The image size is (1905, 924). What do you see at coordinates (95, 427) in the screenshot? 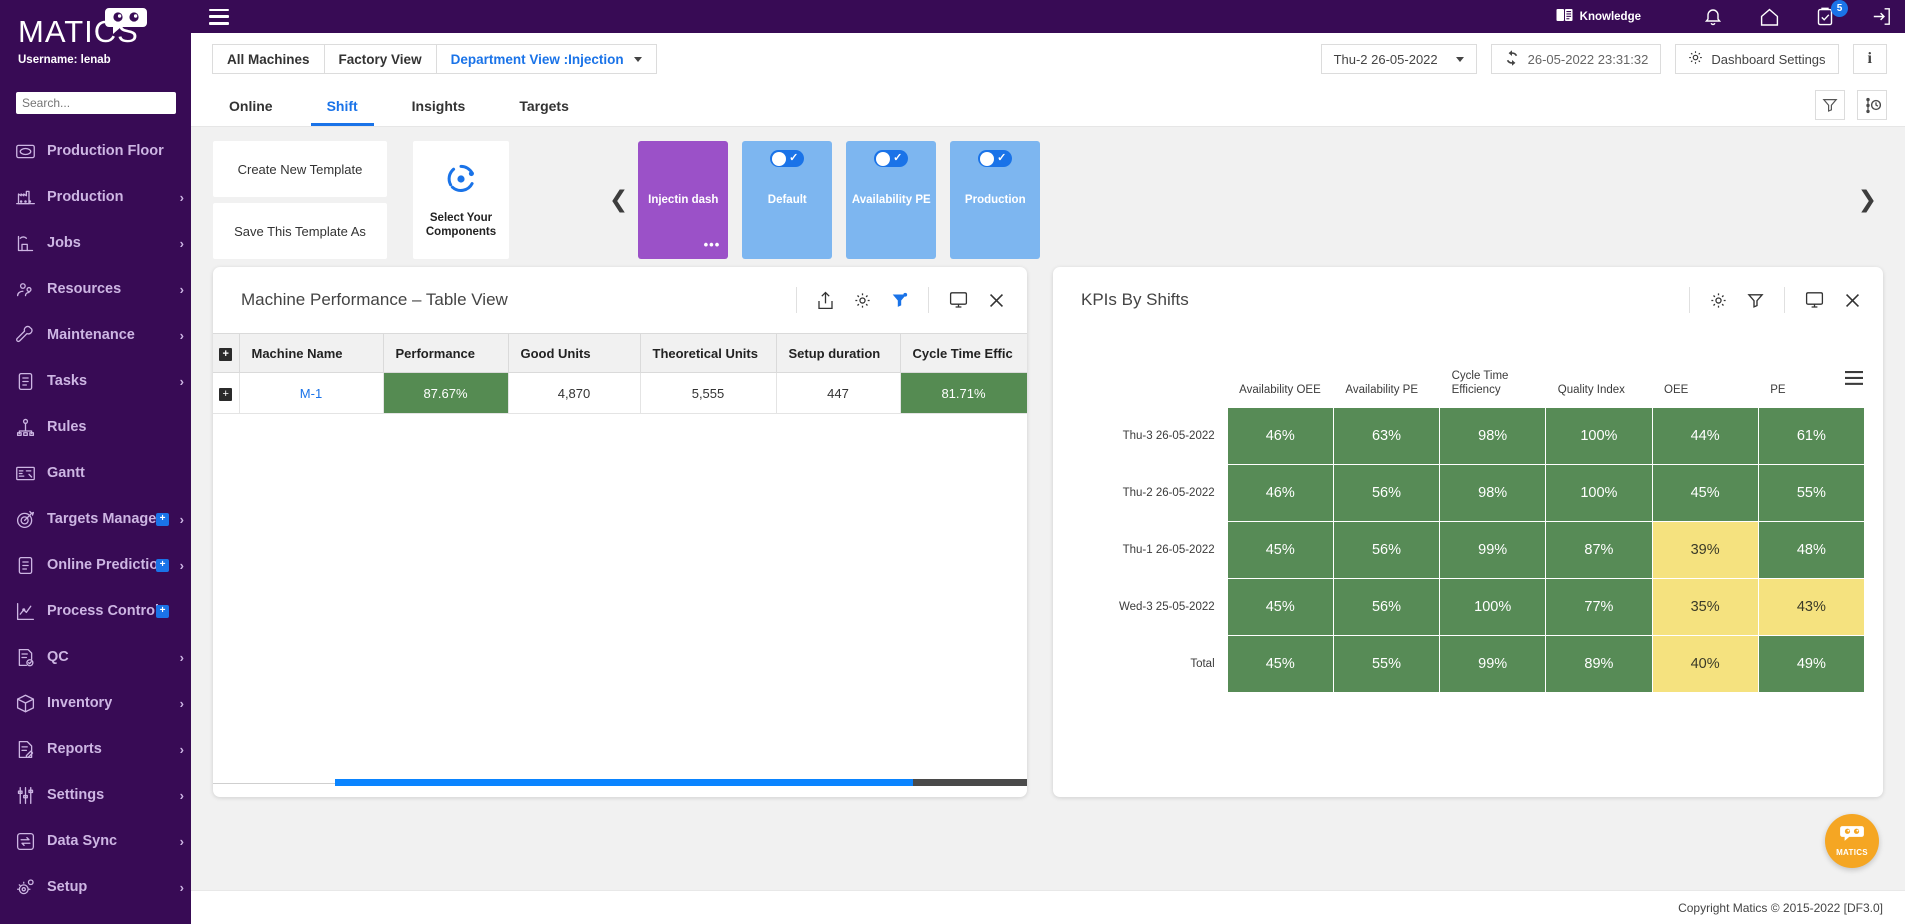
I see `sidebar-item-rules: Rules` at bounding box center [95, 427].